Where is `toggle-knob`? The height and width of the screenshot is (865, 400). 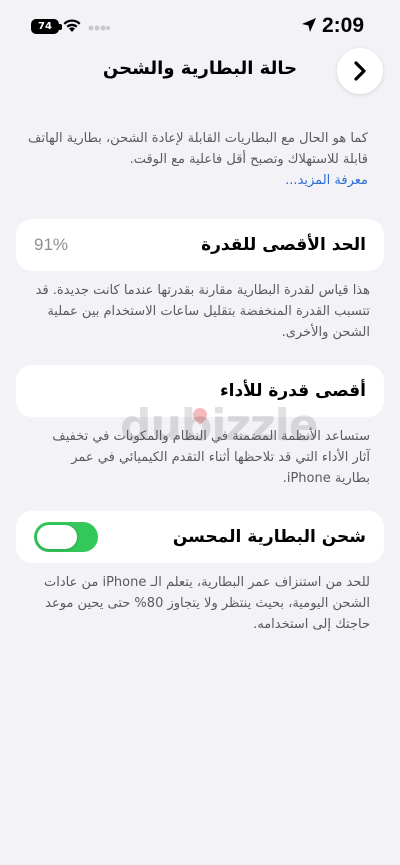
toggle-knob is located at coordinates (57, 537).